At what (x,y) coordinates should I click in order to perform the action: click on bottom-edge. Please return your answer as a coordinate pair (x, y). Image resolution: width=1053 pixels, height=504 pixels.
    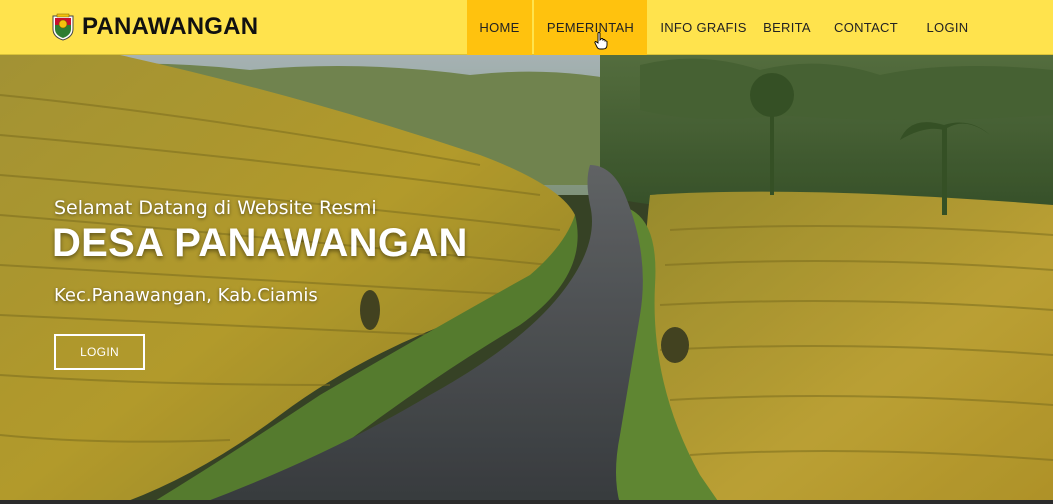
    Looking at the image, I should click on (526, 502).